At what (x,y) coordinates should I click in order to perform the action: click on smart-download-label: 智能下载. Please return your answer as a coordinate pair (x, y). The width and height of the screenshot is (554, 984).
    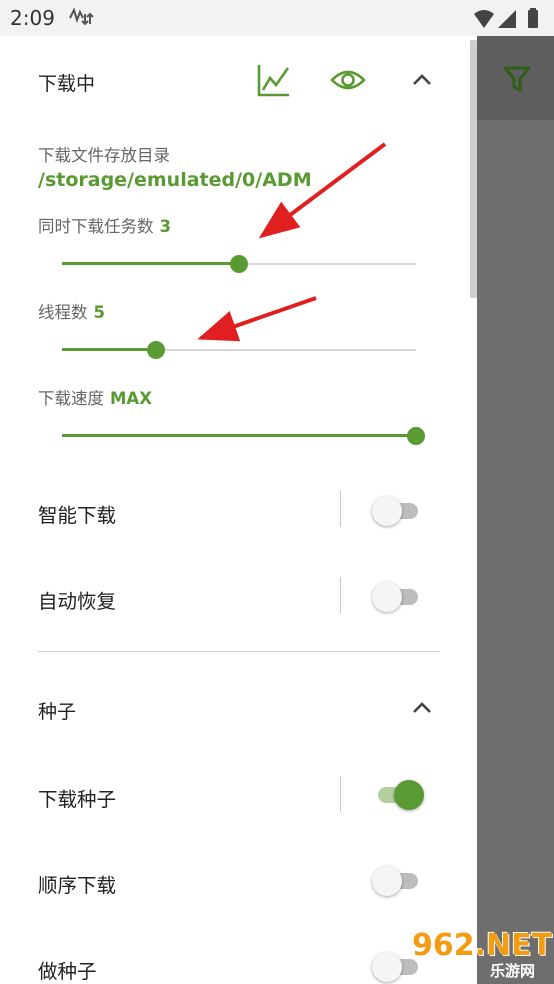
    Looking at the image, I should click on (77, 515).